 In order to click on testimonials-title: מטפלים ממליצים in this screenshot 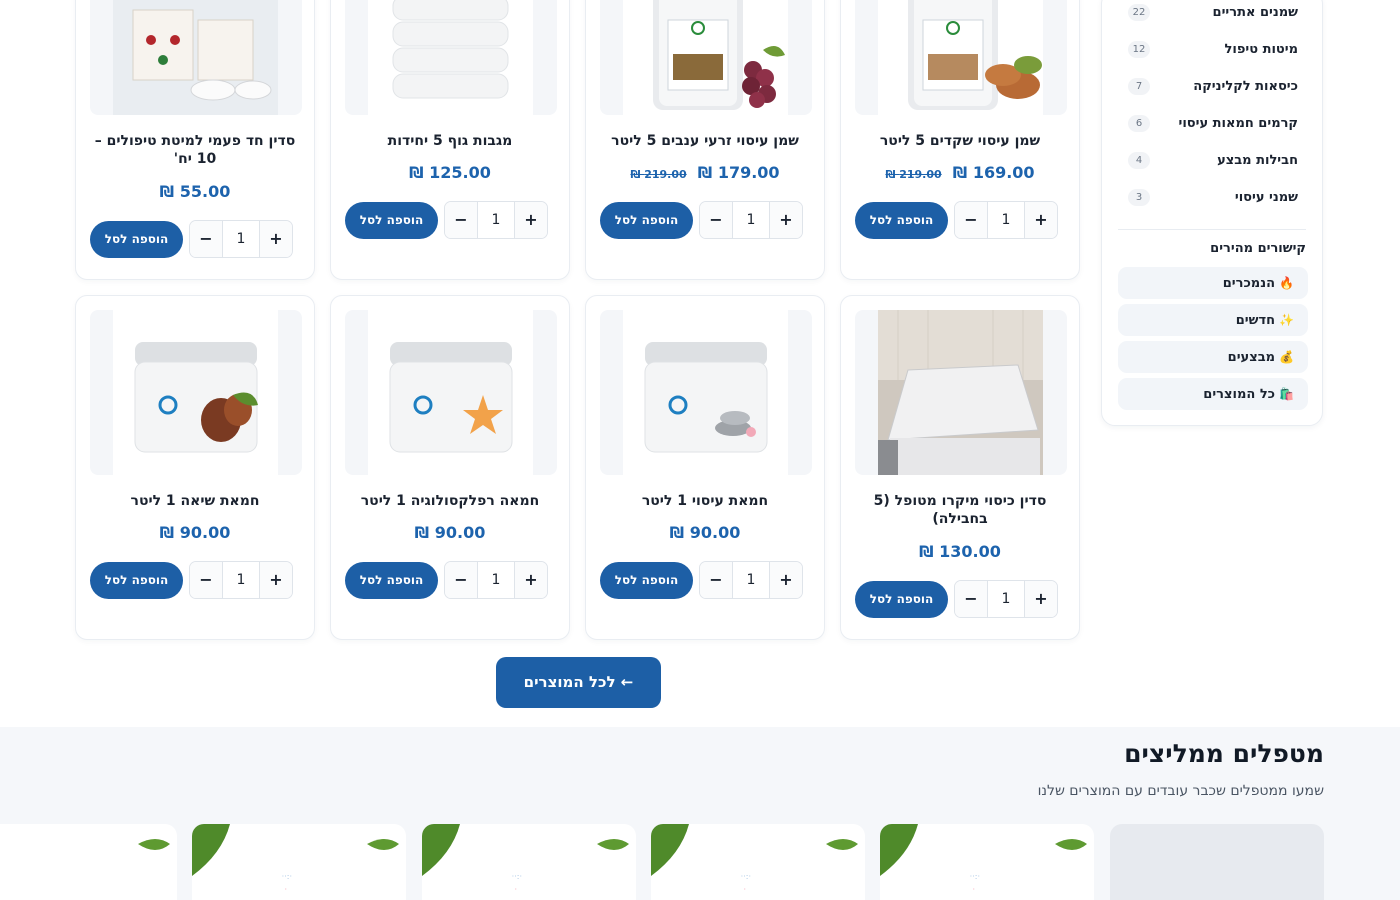, I will do `click(1224, 753)`.